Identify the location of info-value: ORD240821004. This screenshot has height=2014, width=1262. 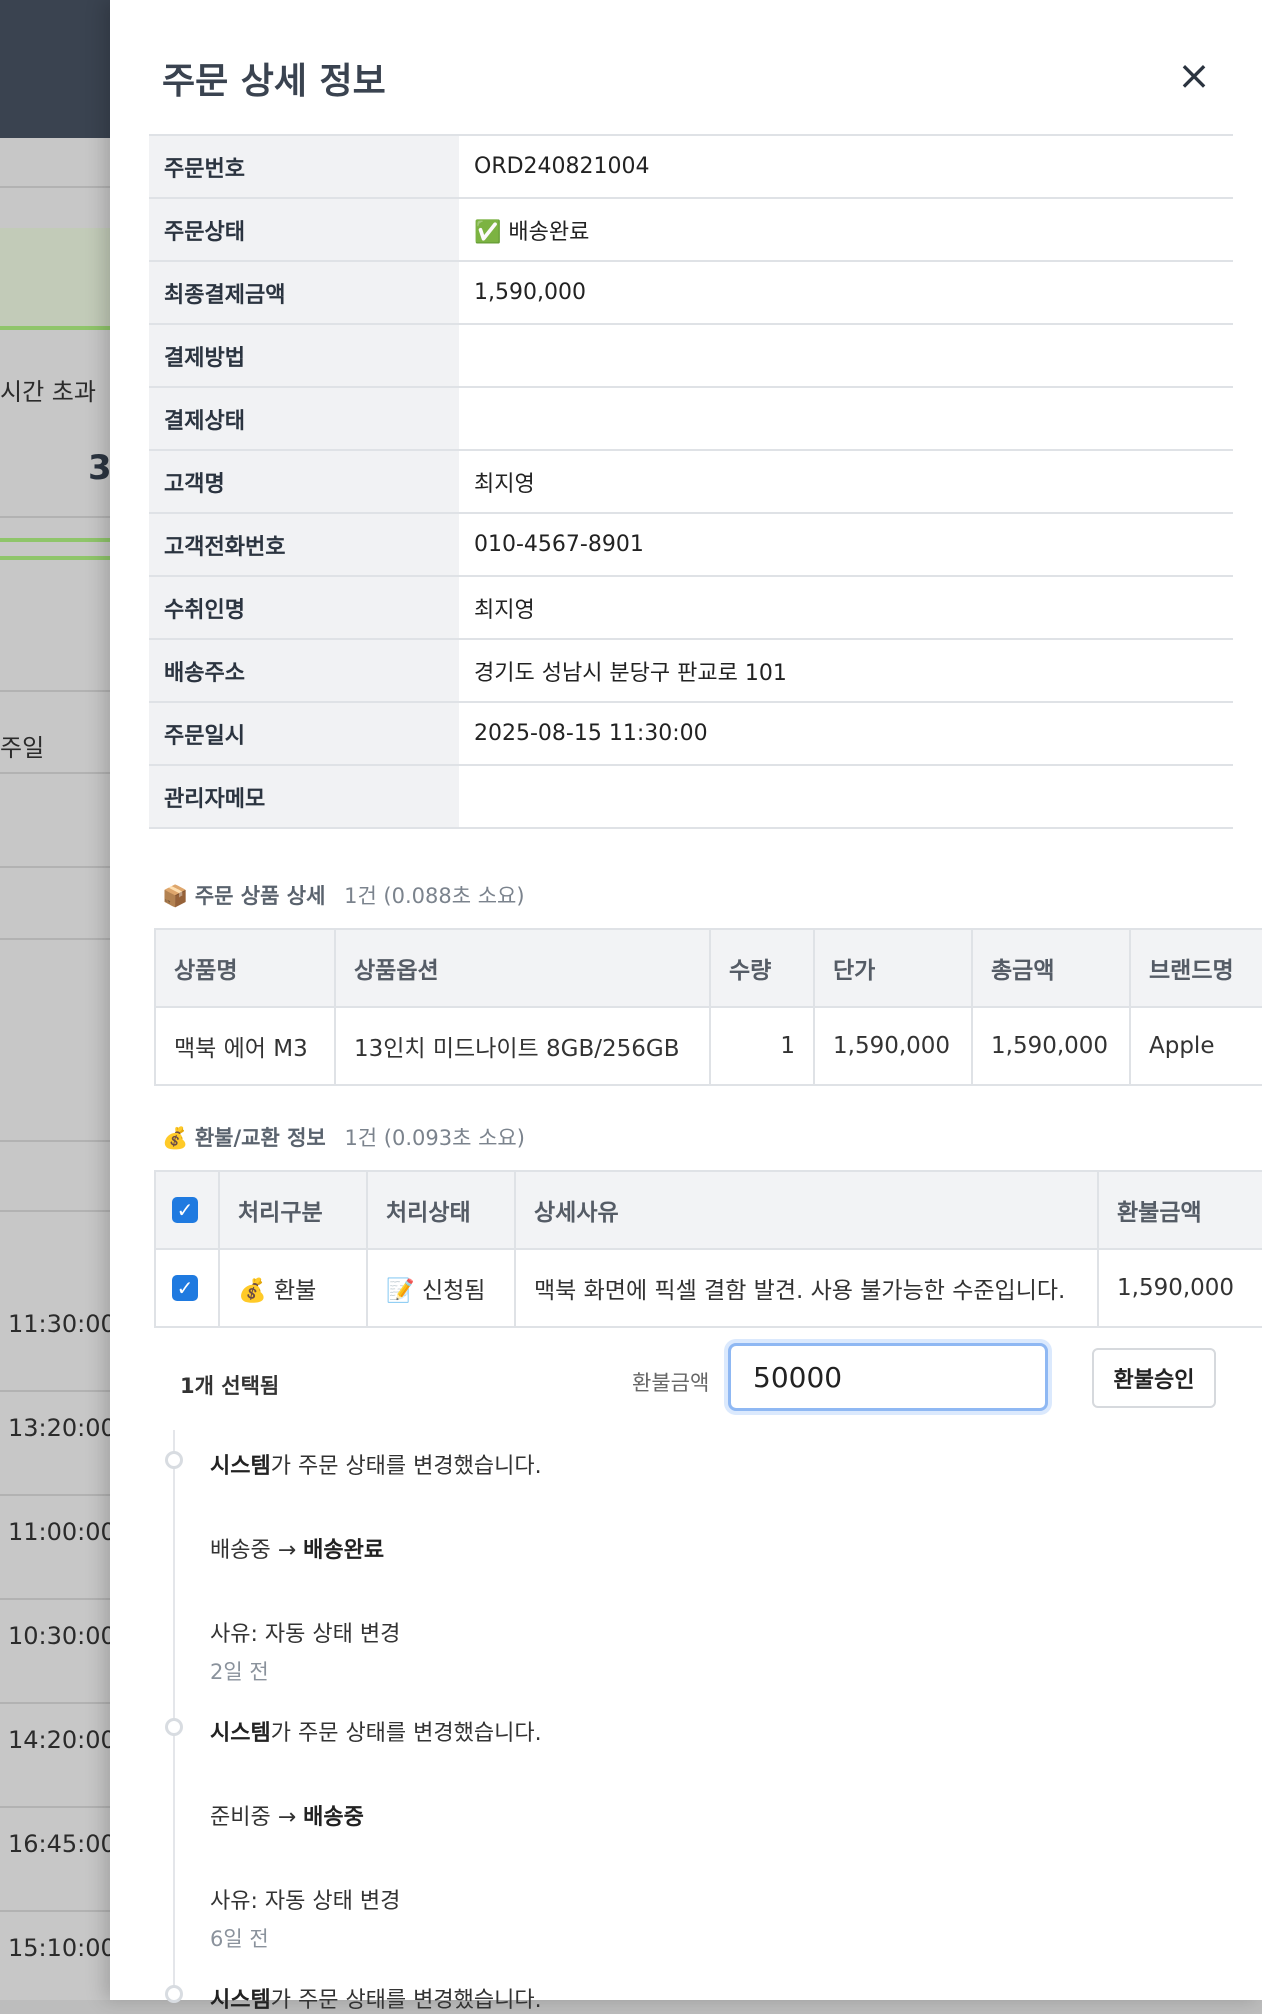
(846, 167).